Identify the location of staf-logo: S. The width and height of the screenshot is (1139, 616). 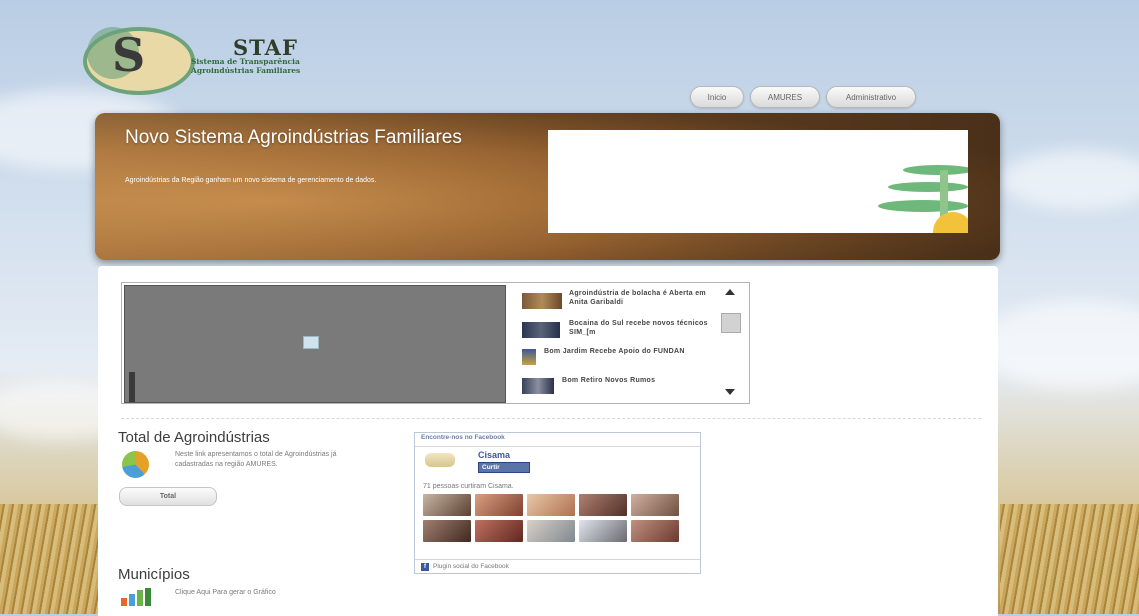
(139, 60).